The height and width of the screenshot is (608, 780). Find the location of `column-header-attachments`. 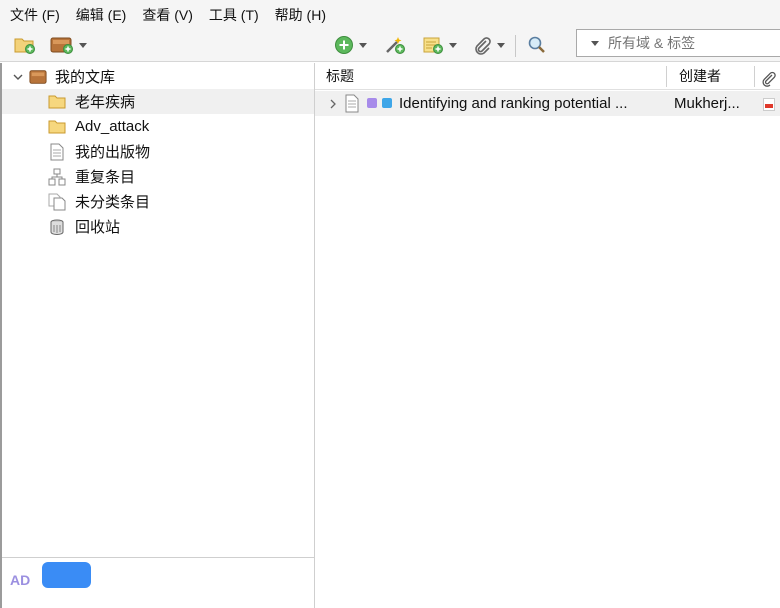

column-header-attachments is located at coordinates (769, 78).